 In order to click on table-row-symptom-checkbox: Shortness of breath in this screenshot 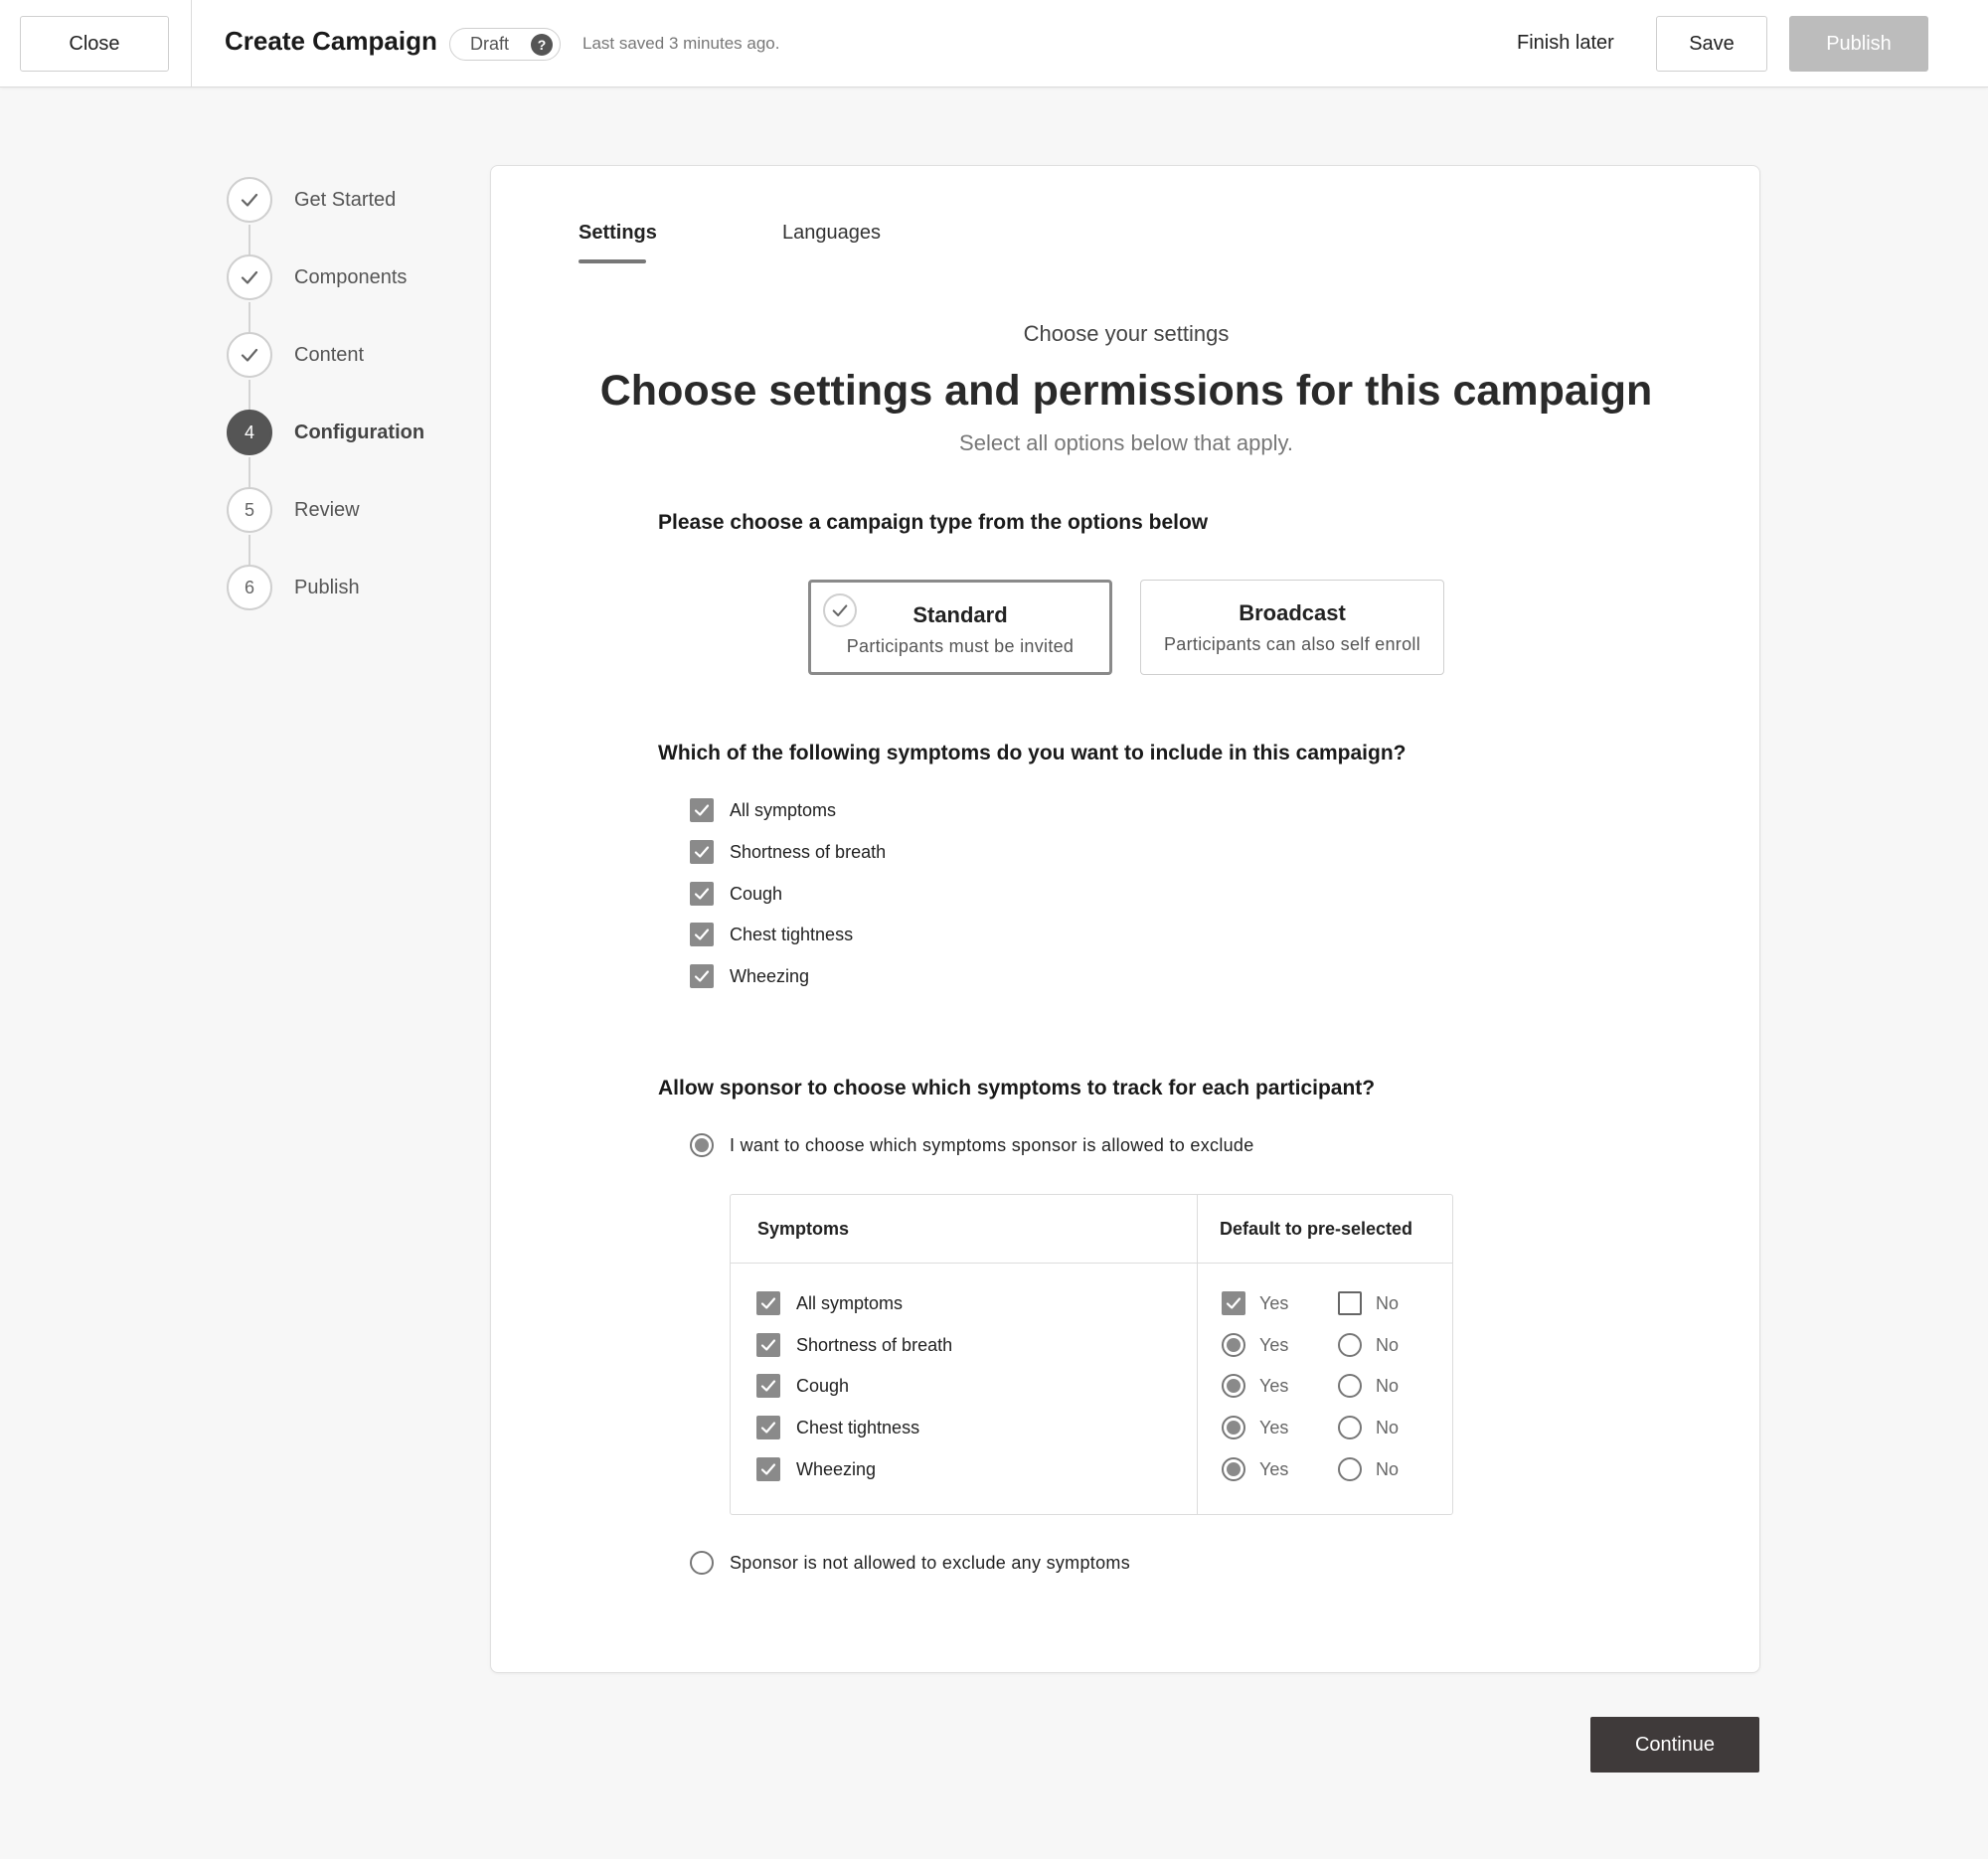, I will do `click(854, 1345)`.